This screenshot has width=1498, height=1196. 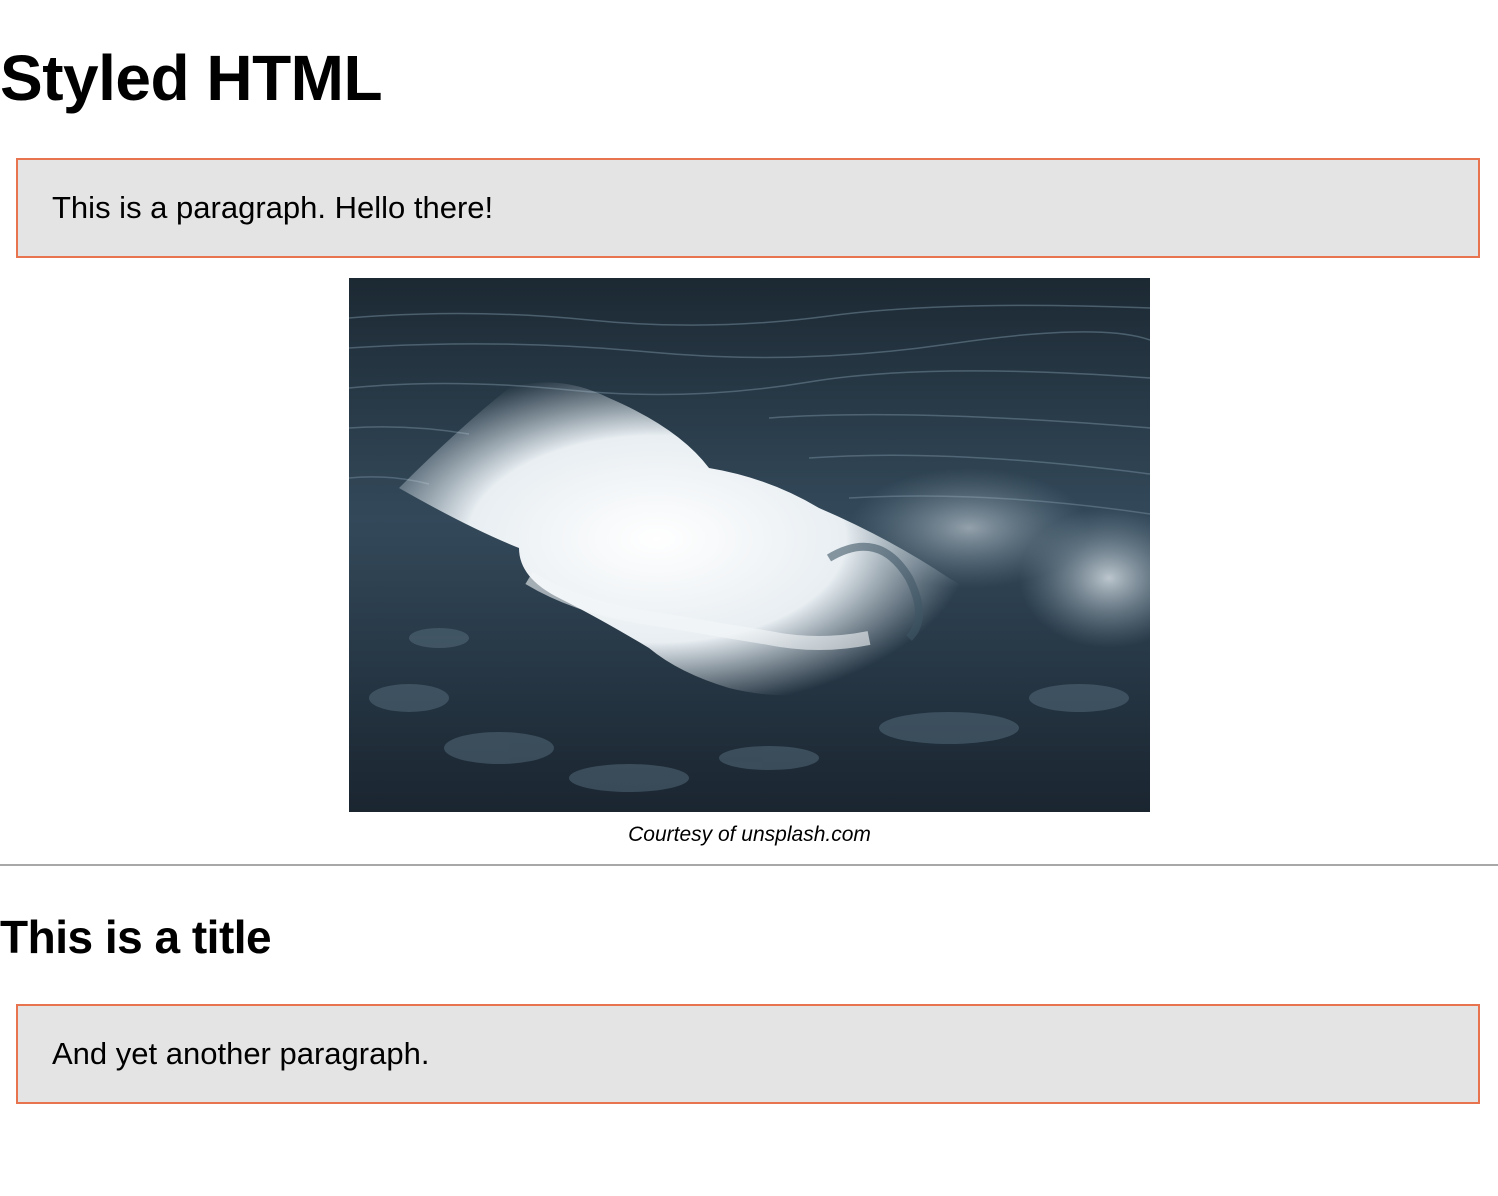 What do you see at coordinates (749, 834) in the screenshot?
I see `image-caption: Courtesy of unsplash.com` at bounding box center [749, 834].